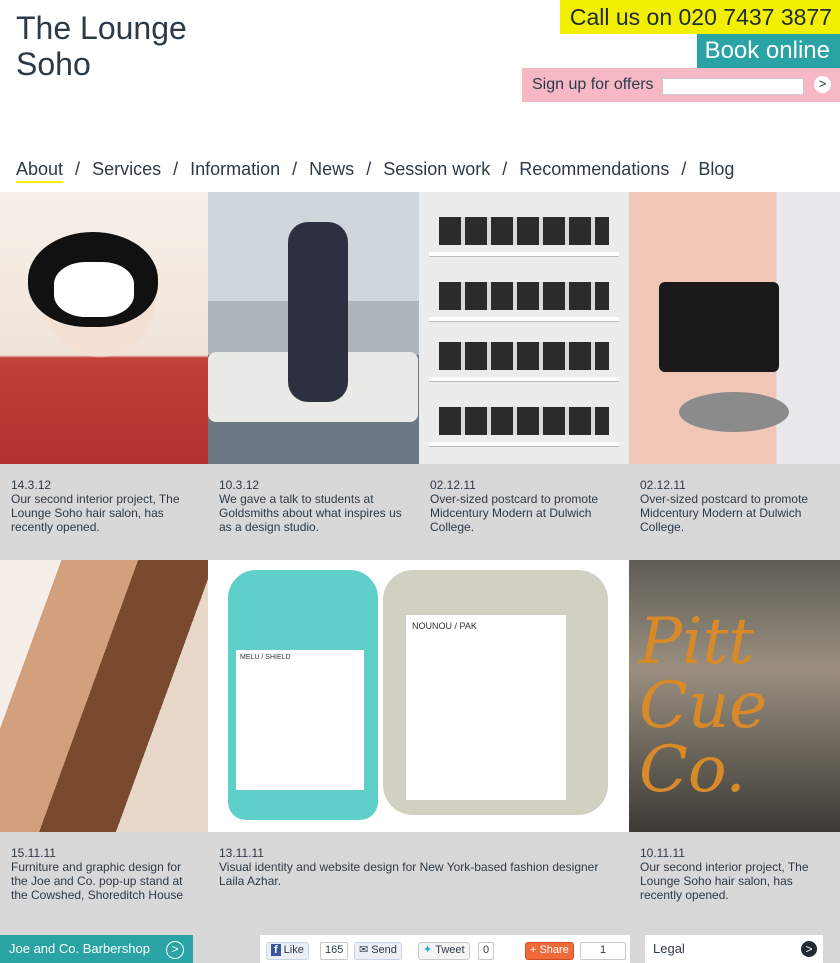 The width and height of the screenshot is (840, 963). I want to click on send-icon: ✉, so click(364, 950).